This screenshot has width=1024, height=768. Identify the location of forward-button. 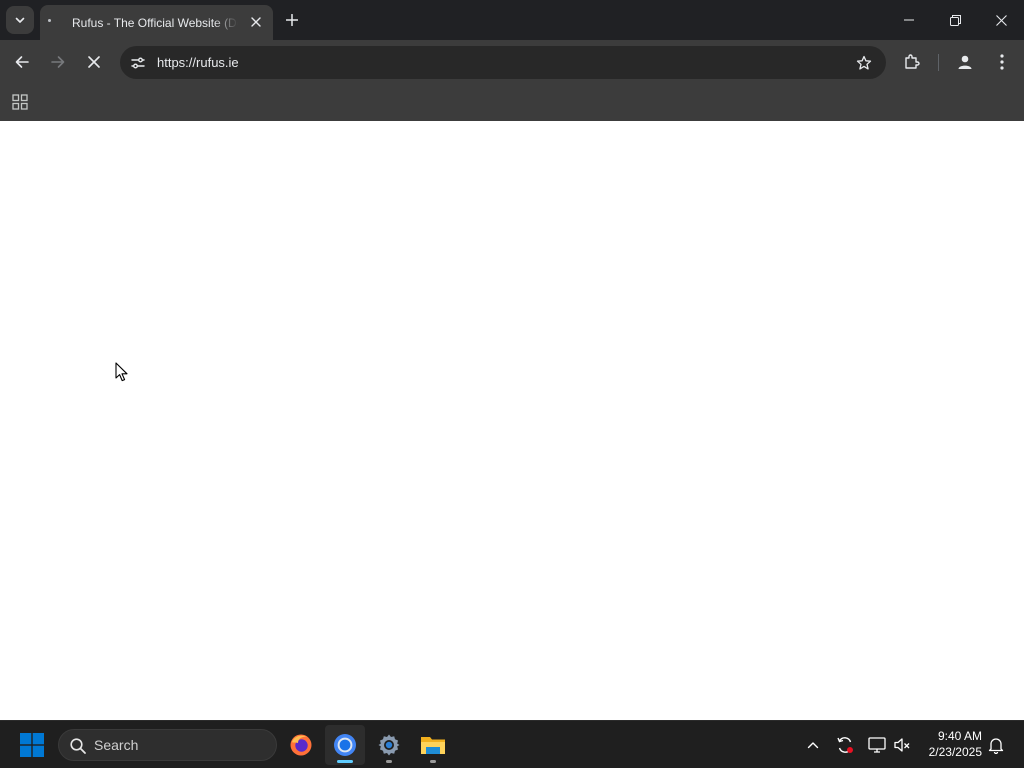
(58, 62).